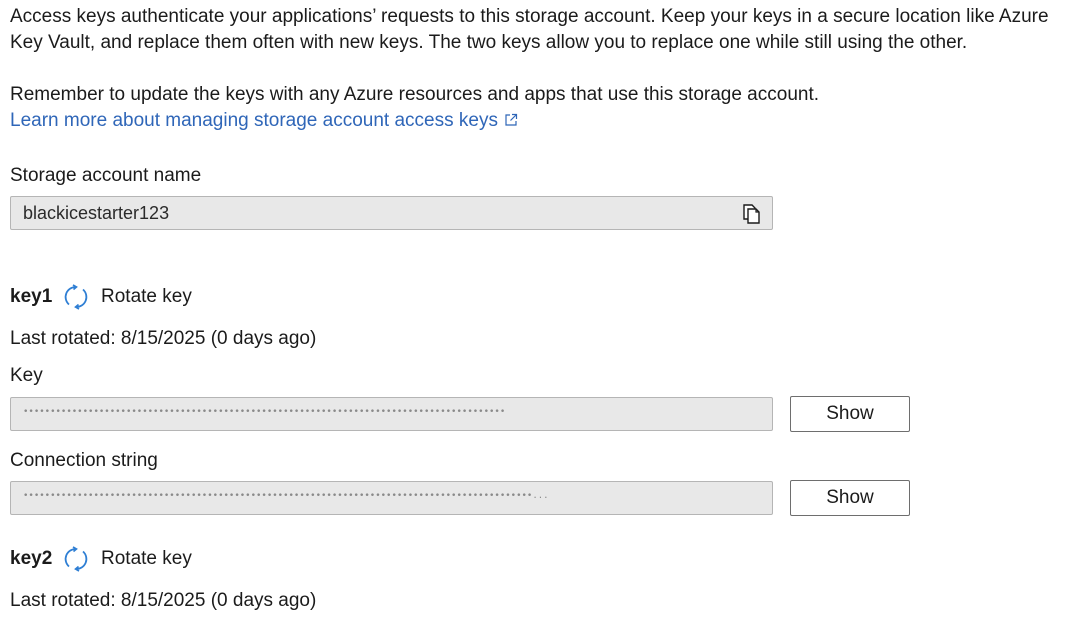 Image resolution: width=1087 pixels, height=631 pixels. Describe the element at coordinates (84, 460) in the screenshot. I see `key1-connection-string-label: Connection string` at that location.